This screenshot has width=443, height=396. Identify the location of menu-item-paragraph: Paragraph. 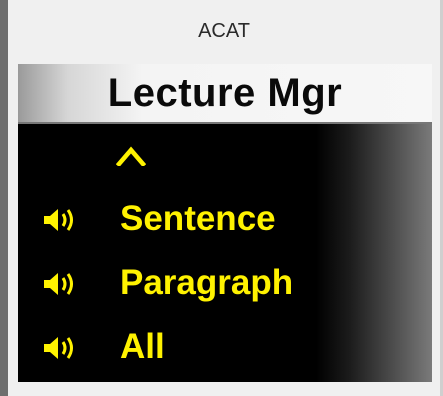
(225, 283).